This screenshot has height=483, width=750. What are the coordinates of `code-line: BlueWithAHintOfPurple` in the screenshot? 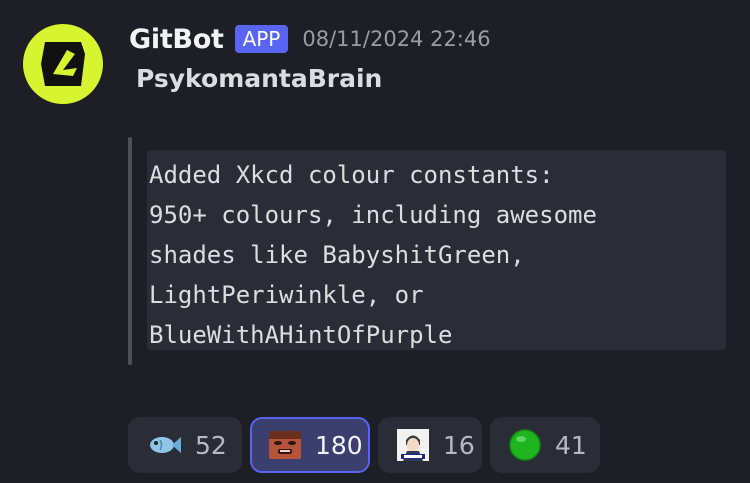 It's located at (301, 335).